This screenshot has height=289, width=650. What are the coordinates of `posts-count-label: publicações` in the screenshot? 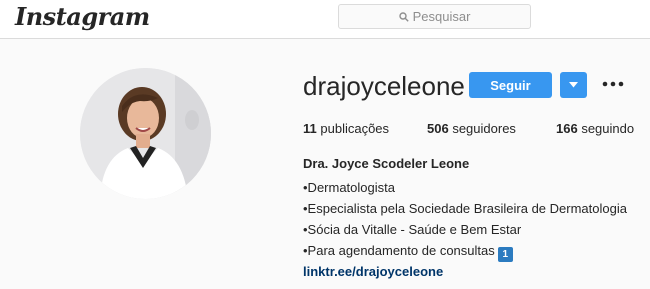 It's located at (355, 128).